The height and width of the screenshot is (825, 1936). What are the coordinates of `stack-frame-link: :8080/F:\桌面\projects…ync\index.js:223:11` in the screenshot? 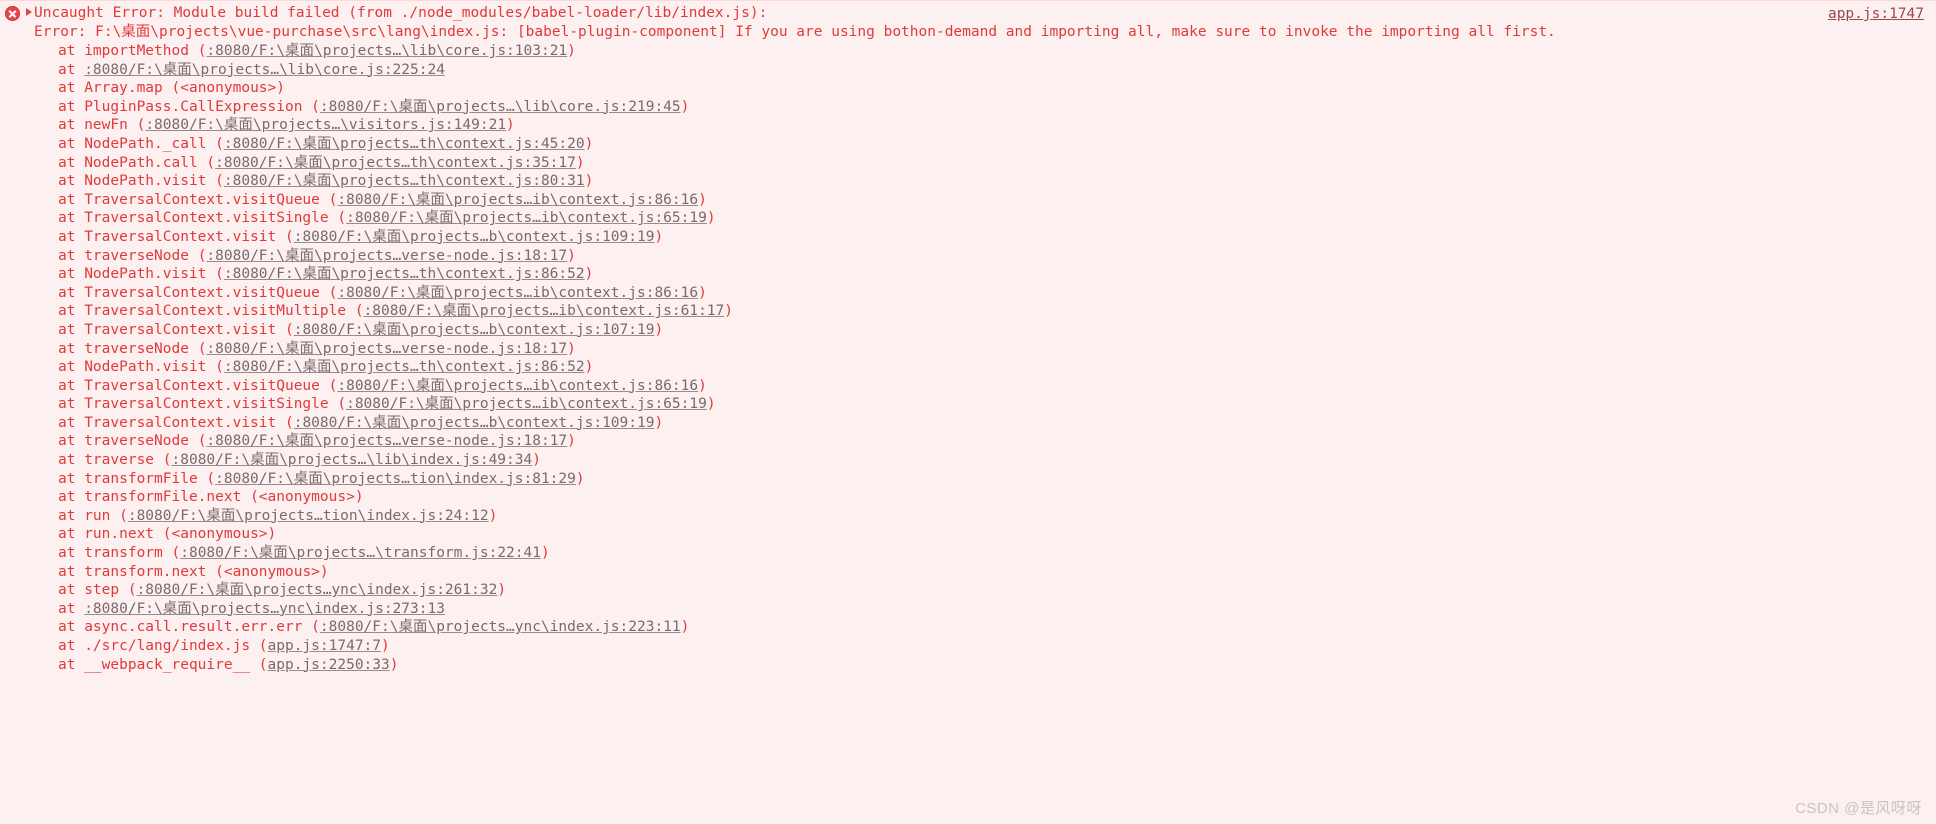 It's located at (500, 627).